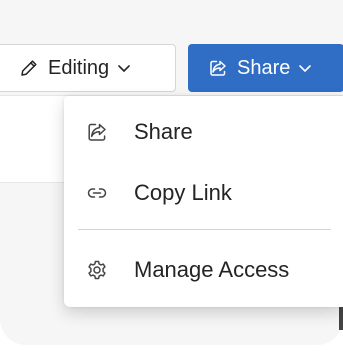 The image size is (343, 355). Describe the element at coordinates (79, 67) in the screenshot. I see `editing-label: Editing` at that location.